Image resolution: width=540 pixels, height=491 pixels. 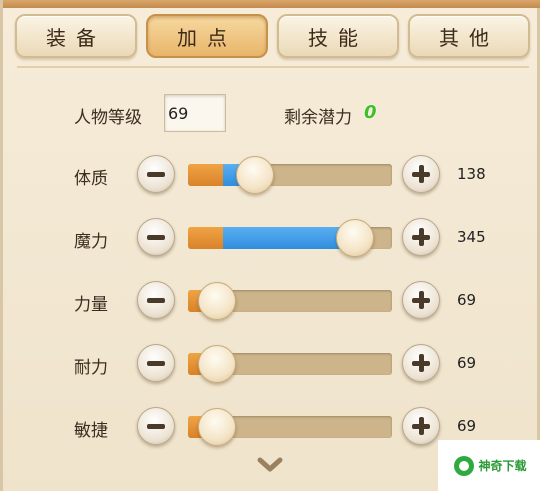 I want to click on watermark: 神奇下载, so click(x=489, y=465).